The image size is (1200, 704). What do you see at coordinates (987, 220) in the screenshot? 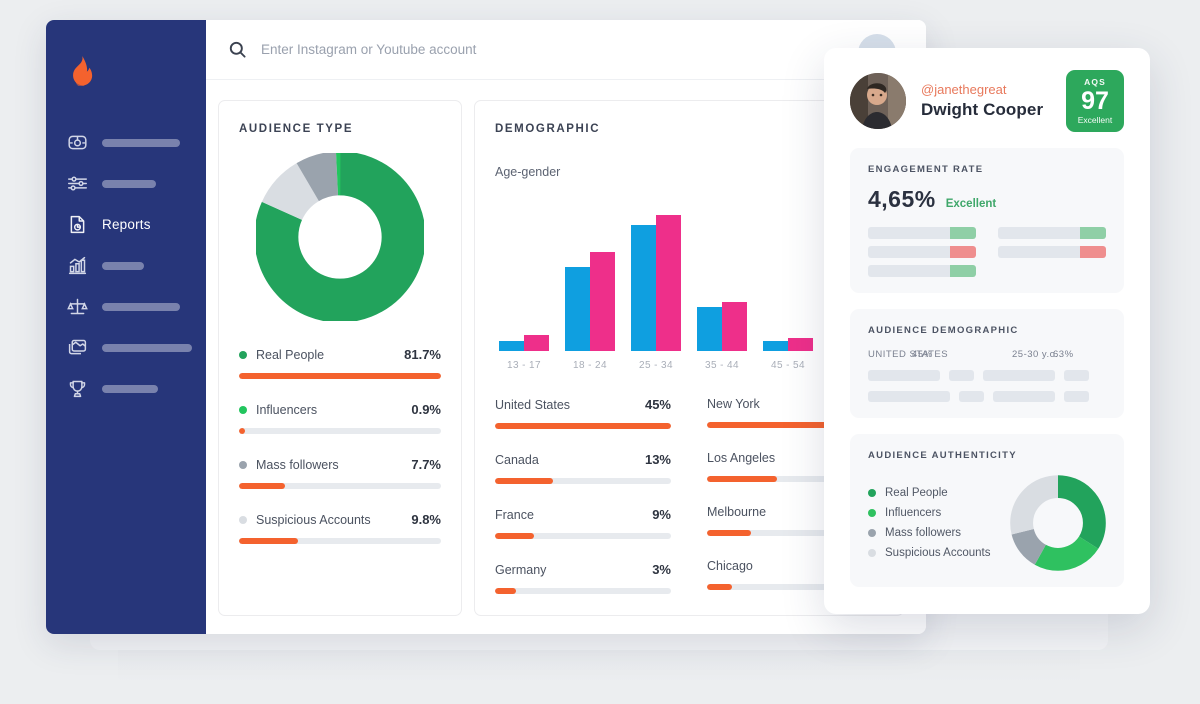
I see `engagement-rate-section: ENGAGEMENT RATE 4,65% Excellent` at bounding box center [987, 220].